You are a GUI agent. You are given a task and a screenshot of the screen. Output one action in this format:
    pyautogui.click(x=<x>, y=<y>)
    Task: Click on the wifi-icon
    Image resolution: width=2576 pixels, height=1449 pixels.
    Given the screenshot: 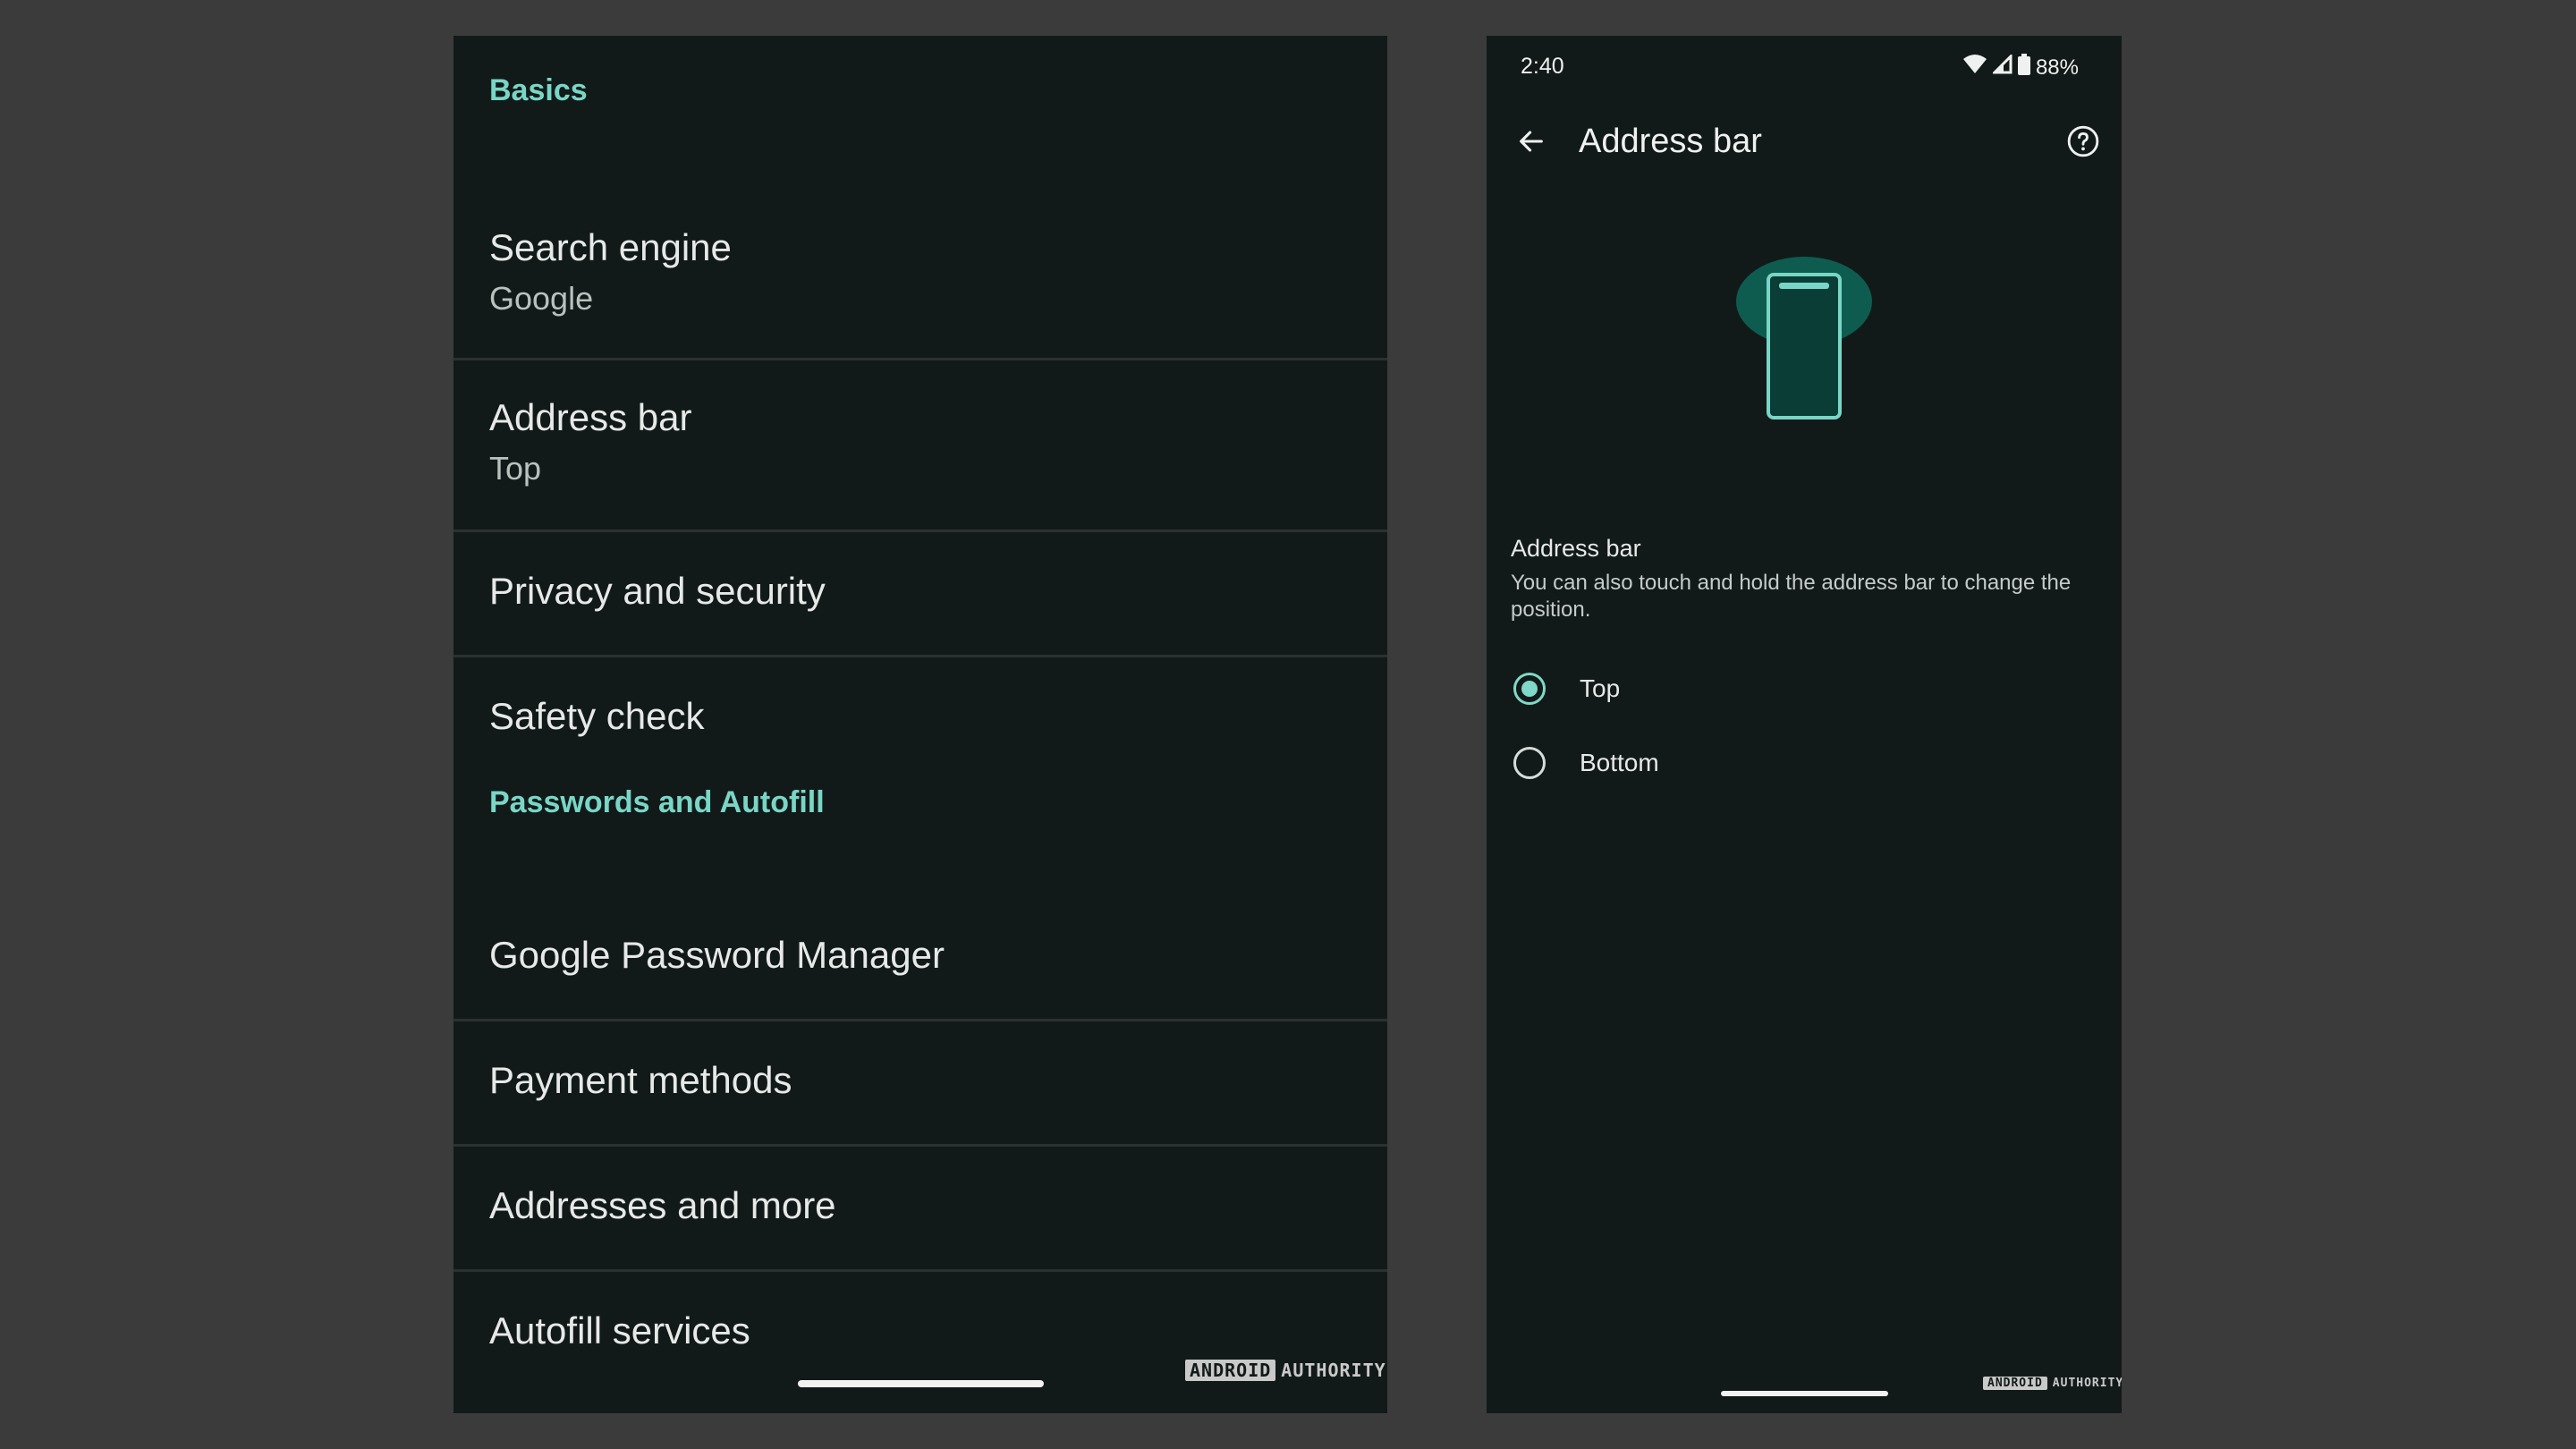 What is the action you would take?
    pyautogui.click(x=1974, y=67)
    